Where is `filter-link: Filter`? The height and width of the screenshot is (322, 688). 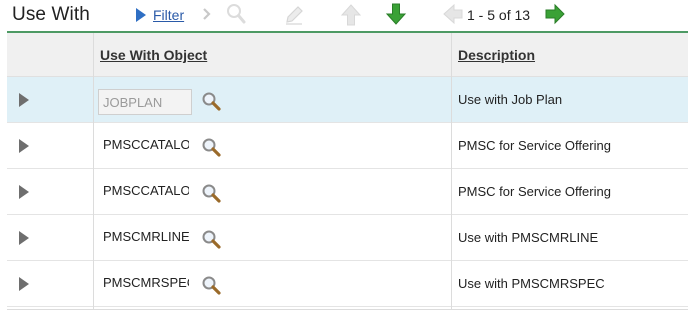
filter-link: Filter is located at coordinates (168, 15).